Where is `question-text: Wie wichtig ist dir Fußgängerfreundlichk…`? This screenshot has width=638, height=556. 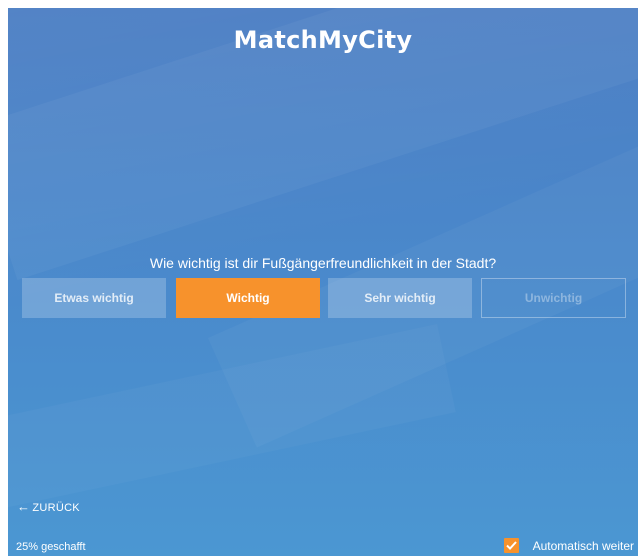
question-text: Wie wichtig ist dir Fußgängerfreundlichk… is located at coordinates (323, 263).